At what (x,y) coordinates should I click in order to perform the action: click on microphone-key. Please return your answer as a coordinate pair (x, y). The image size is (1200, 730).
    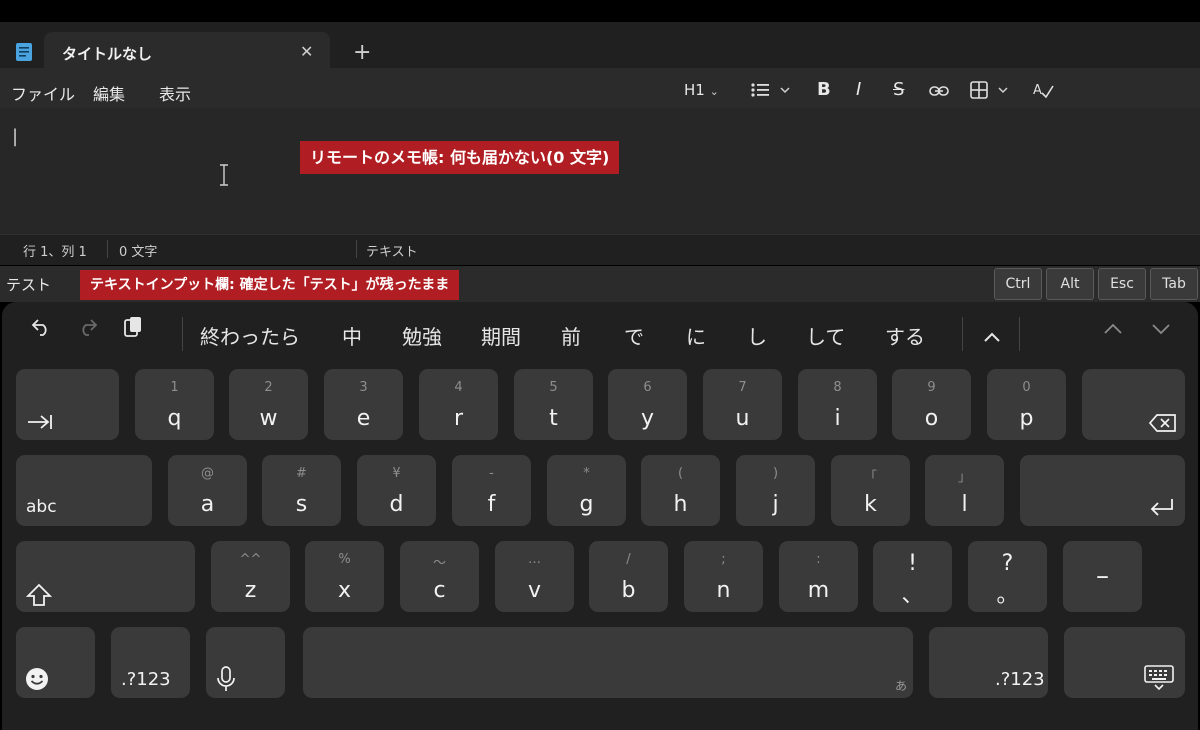
    Looking at the image, I should click on (245, 662).